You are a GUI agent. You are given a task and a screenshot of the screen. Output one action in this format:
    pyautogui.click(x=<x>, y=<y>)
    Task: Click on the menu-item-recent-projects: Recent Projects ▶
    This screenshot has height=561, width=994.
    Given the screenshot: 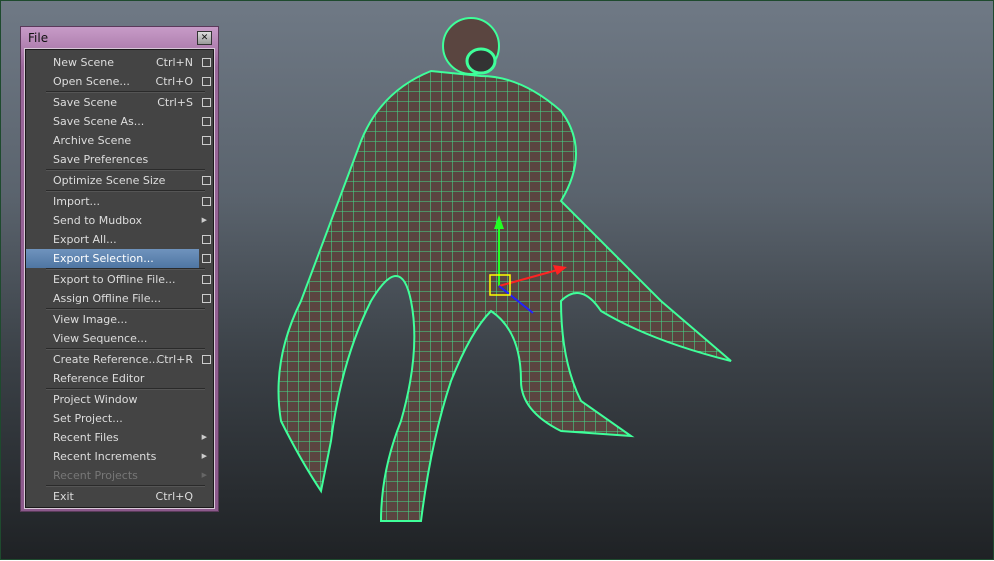 What is the action you would take?
    pyautogui.click(x=116, y=475)
    